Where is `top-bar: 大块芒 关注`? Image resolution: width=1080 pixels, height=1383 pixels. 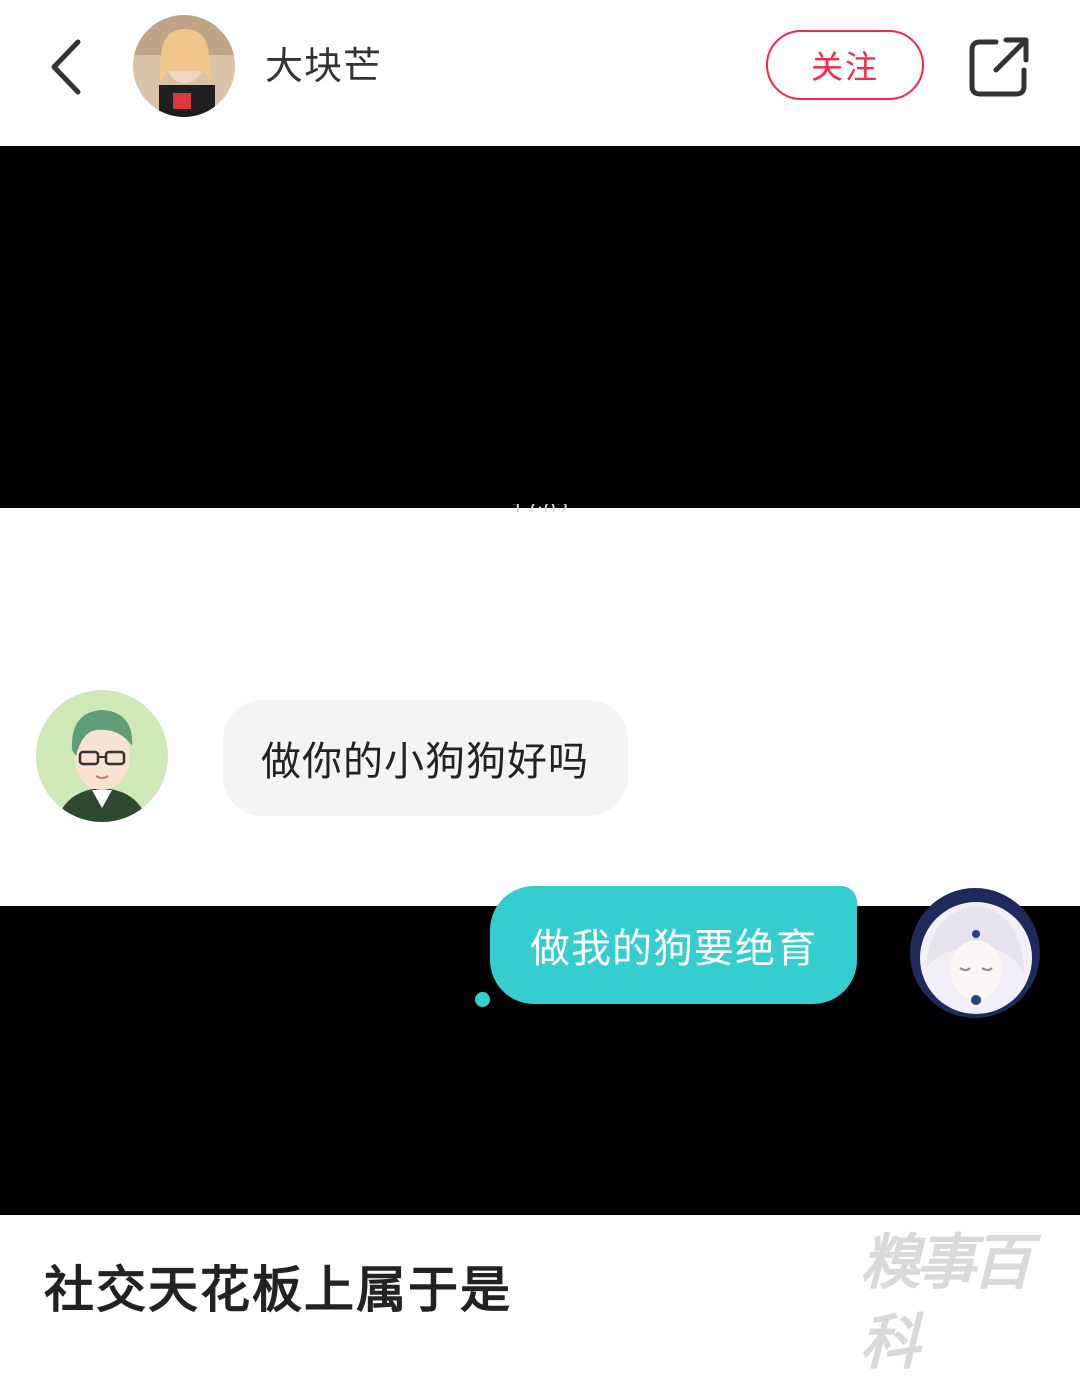
top-bar: 大块芒 关注 is located at coordinates (540, 73).